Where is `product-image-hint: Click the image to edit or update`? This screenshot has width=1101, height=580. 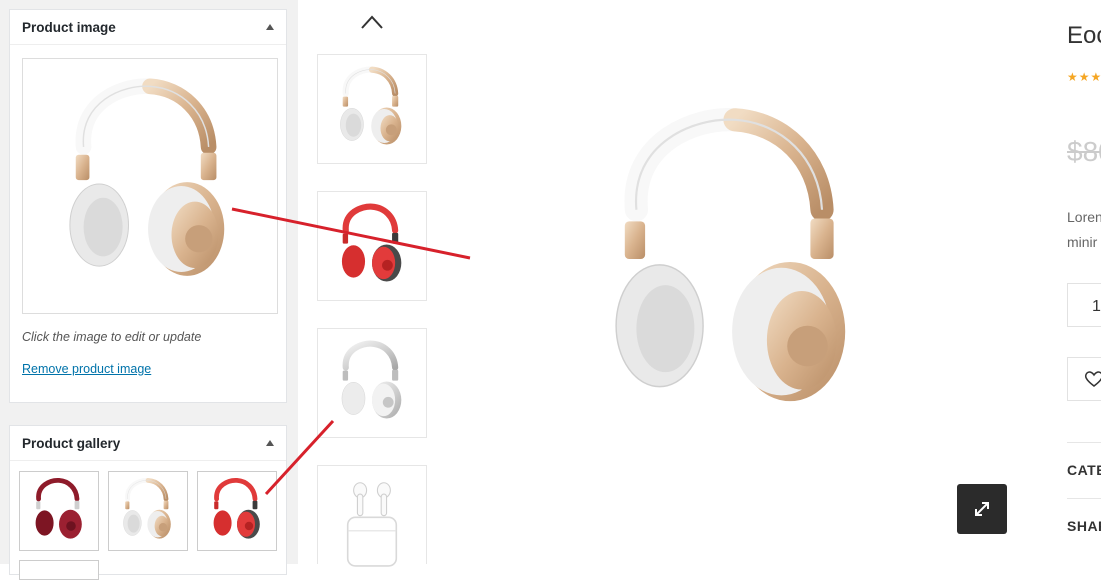 product-image-hint: Click the image to edit or update is located at coordinates (112, 337).